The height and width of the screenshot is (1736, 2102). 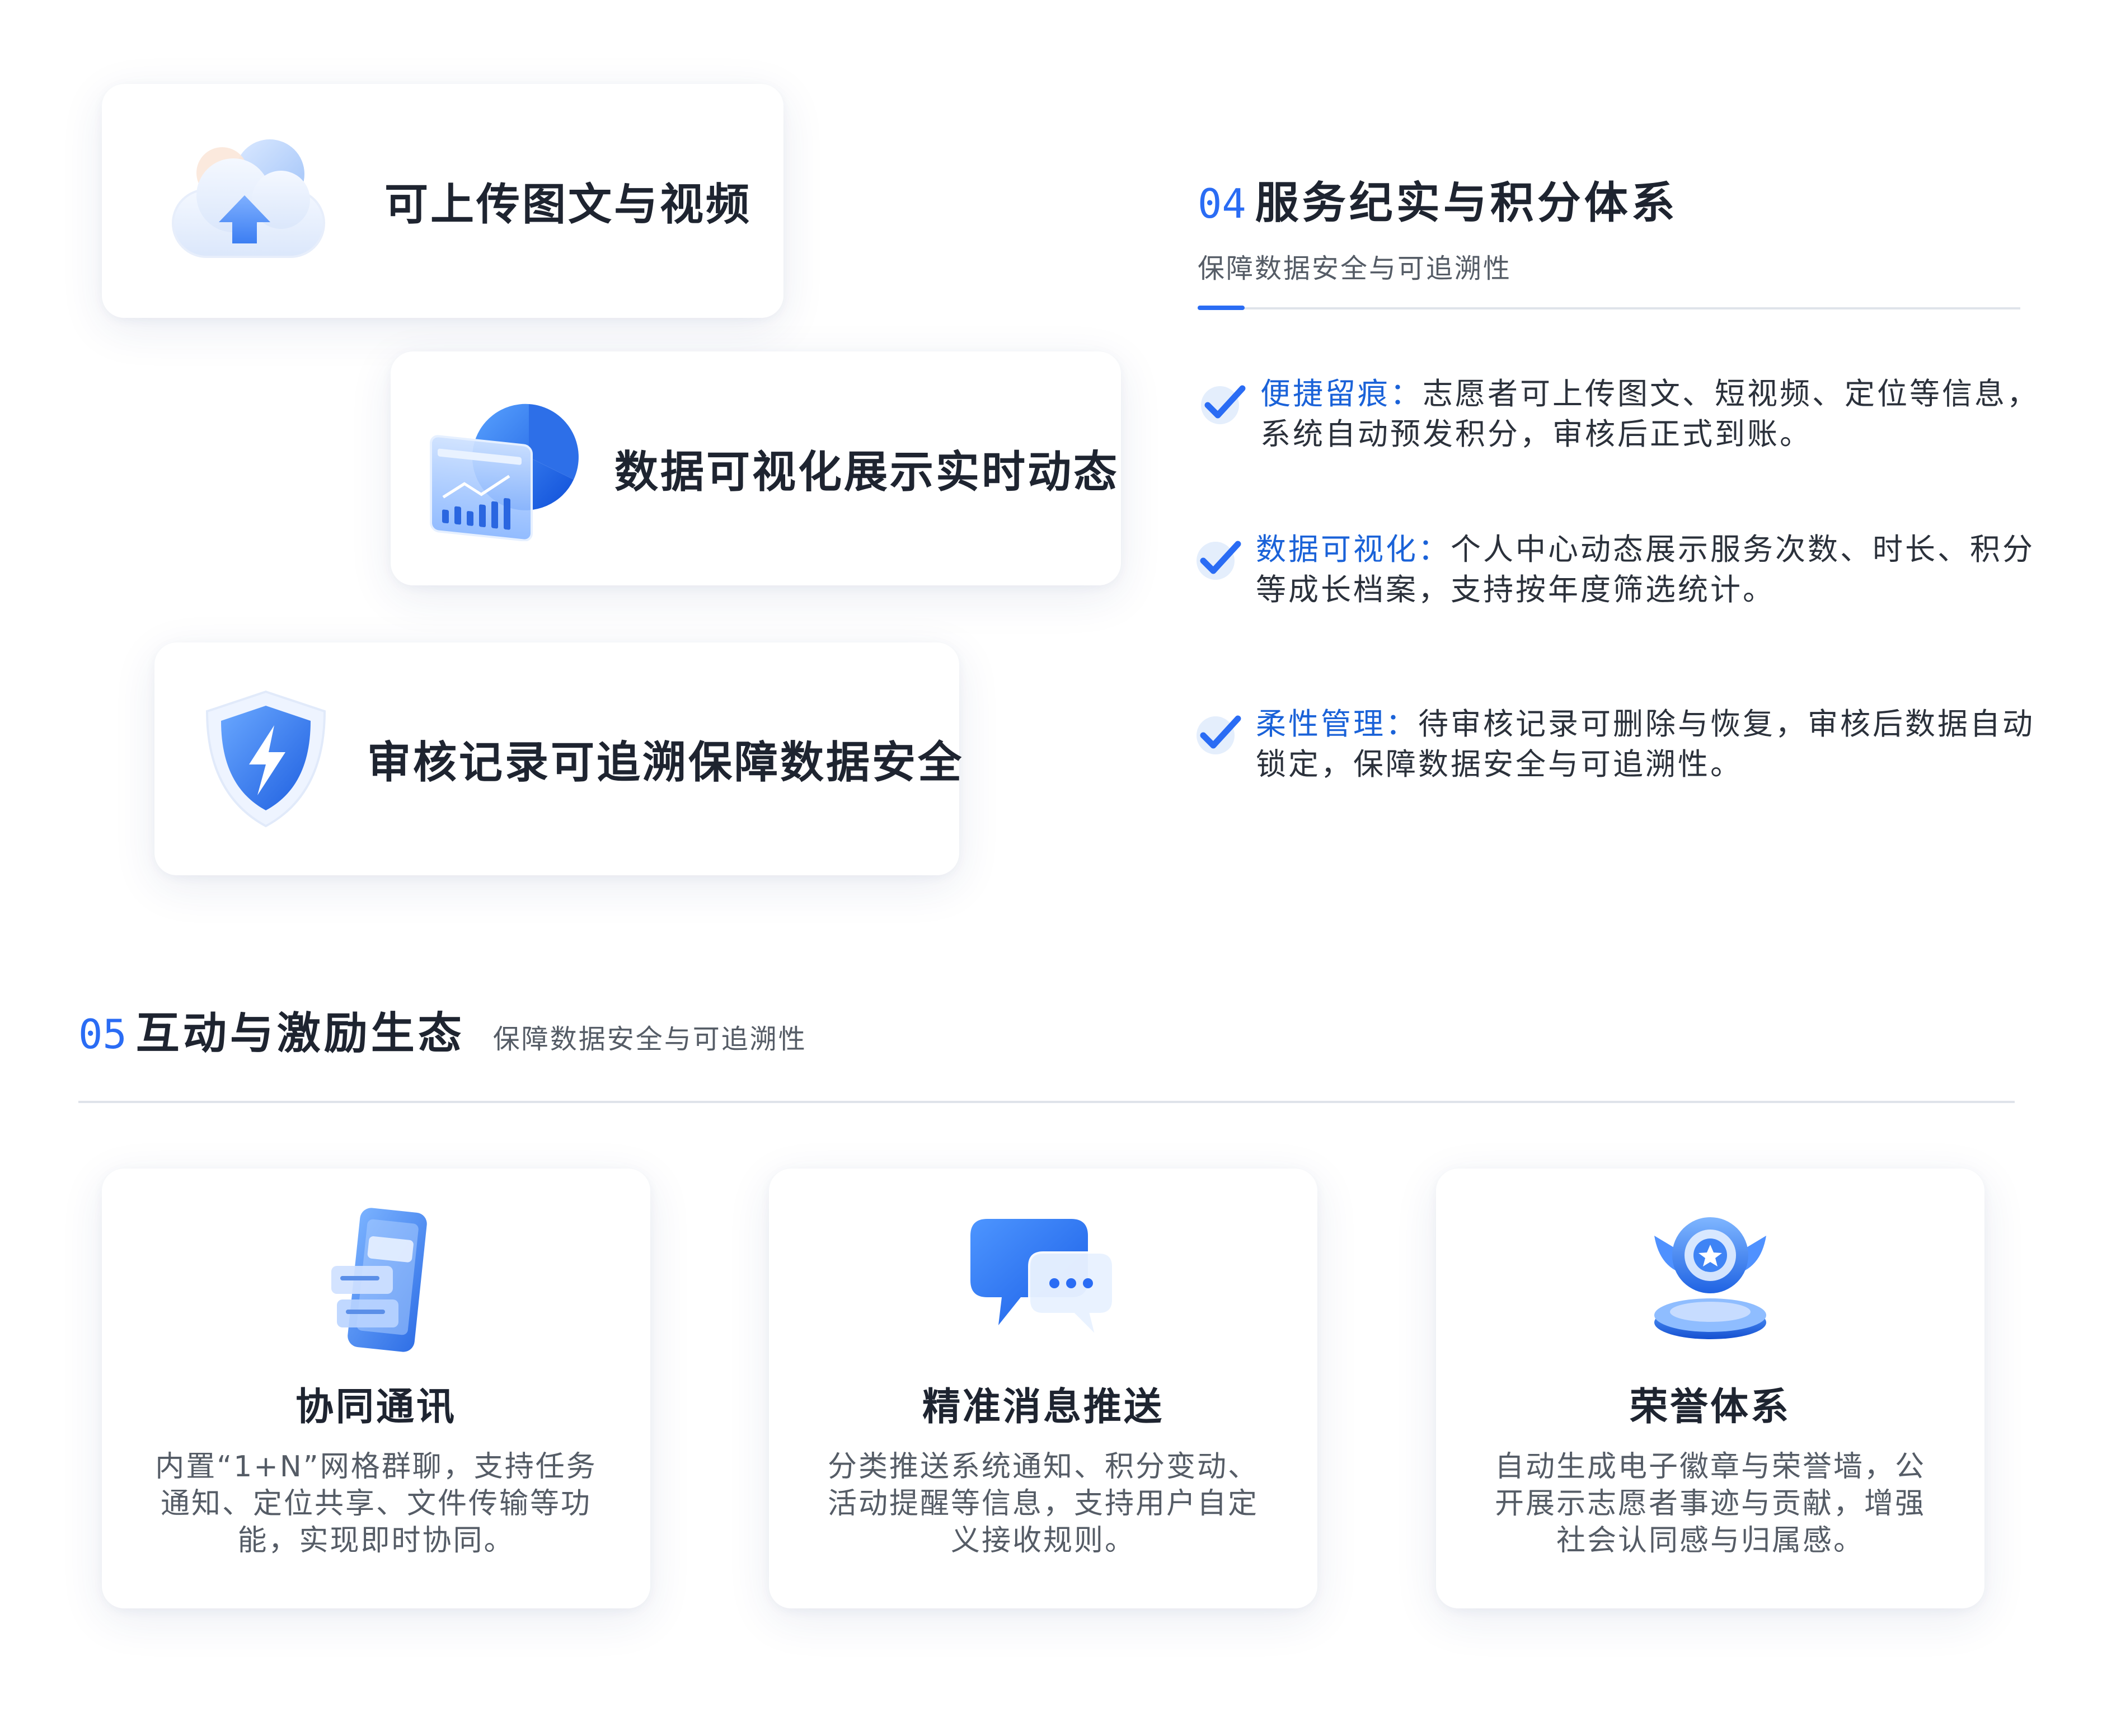 I want to click on feature-item-label: 数据可视化：, so click(x=1353, y=549).